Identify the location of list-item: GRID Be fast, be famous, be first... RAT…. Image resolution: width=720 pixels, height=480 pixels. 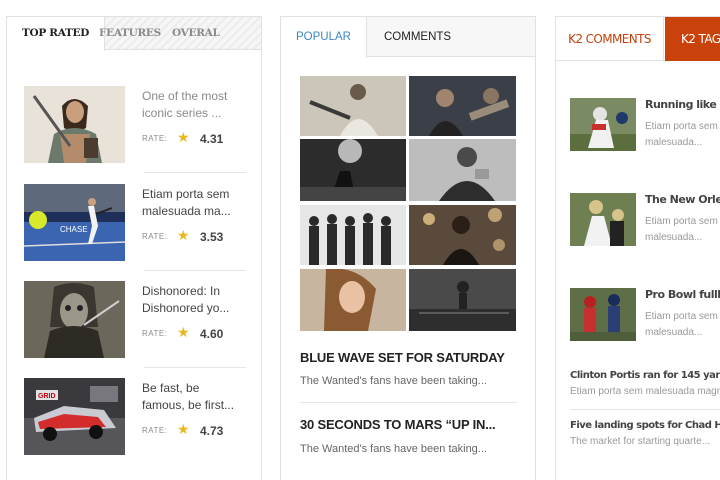
(134, 418).